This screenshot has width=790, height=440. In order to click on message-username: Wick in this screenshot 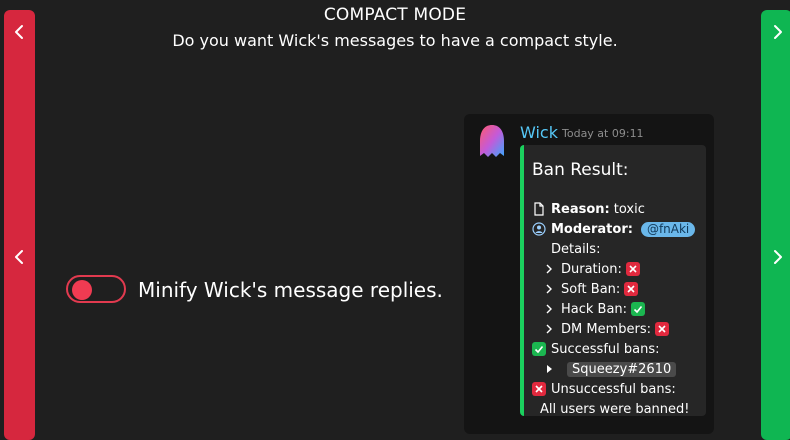, I will do `click(539, 132)`.